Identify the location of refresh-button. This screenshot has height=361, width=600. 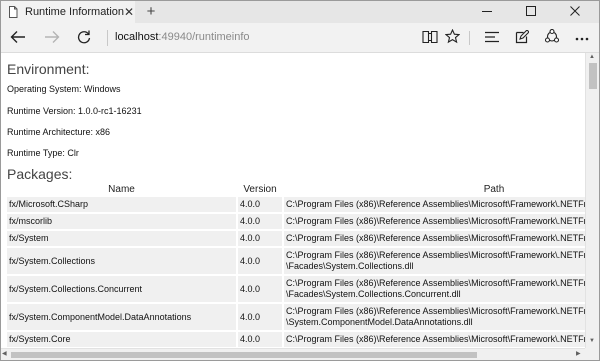
(84, 38).